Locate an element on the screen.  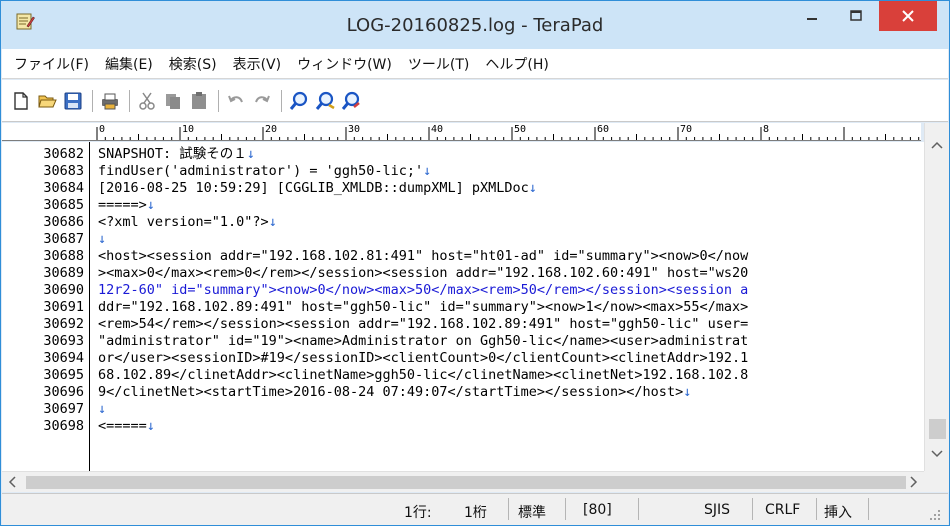
line-content: =====> is located at coordinates (122, 205).